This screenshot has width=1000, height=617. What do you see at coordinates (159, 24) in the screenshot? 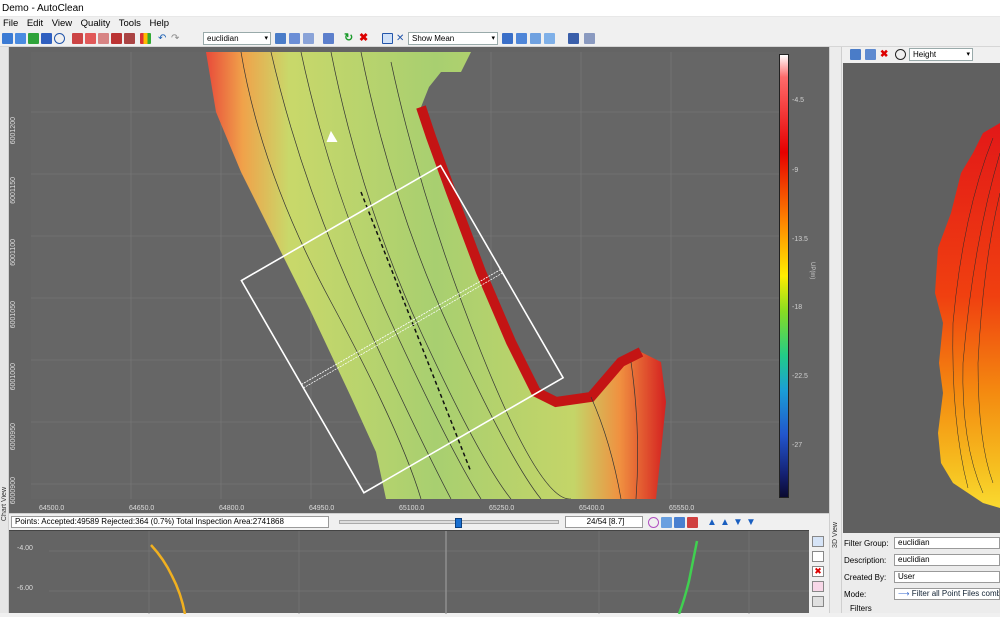
I see `menu-help: Help` at bounding box center [159, 24].